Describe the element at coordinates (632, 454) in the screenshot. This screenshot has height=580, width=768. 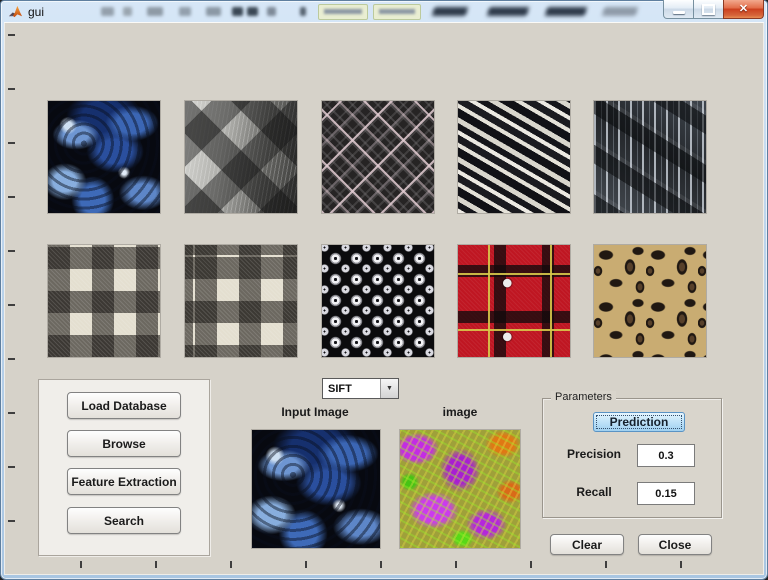
I see `parameters-panel: Parameters Prediction Precision Recall` at that location.